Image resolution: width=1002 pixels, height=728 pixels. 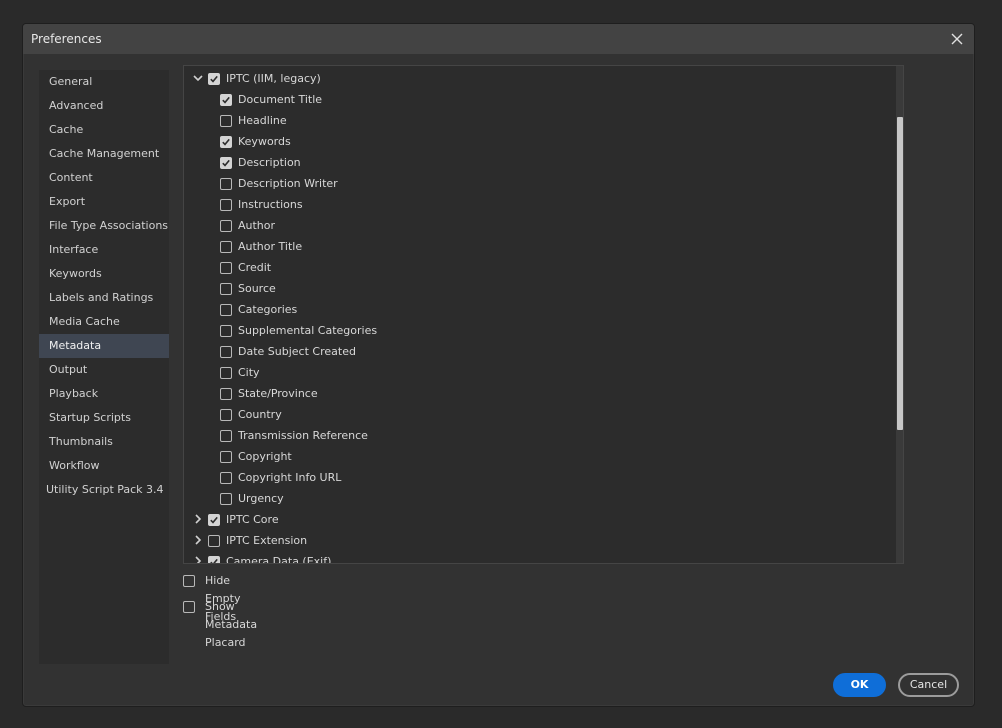 What do you see at coordinates (297, 351) in the screenshot?
I see `field-label: Date Subject Created` at bounding box center [297, 351].